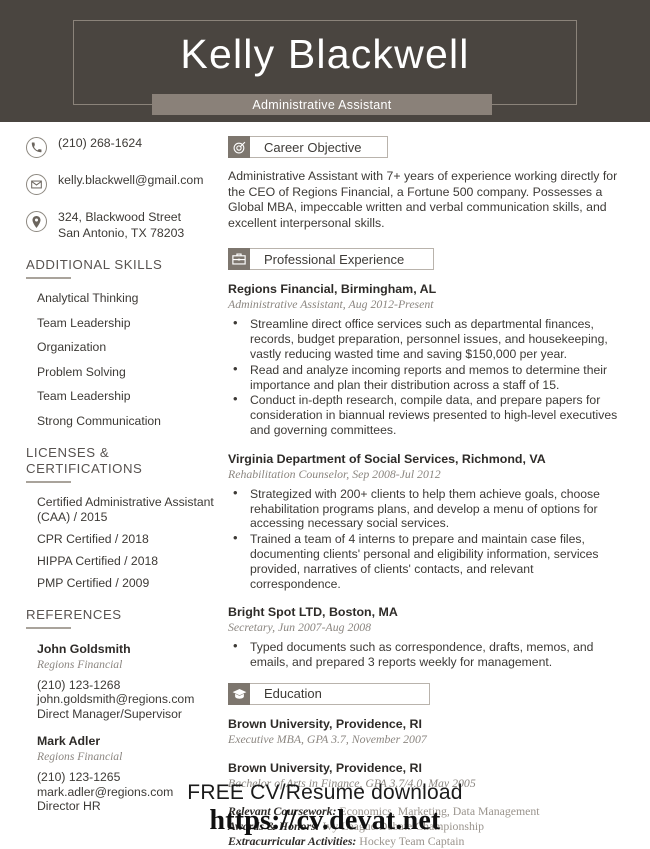 This screenshot has height=849, width=650. What do you see at coordinates (69, 741) in the screenshot?
I see `reference-name: Mark Adler` at bounding box center [69, 741].